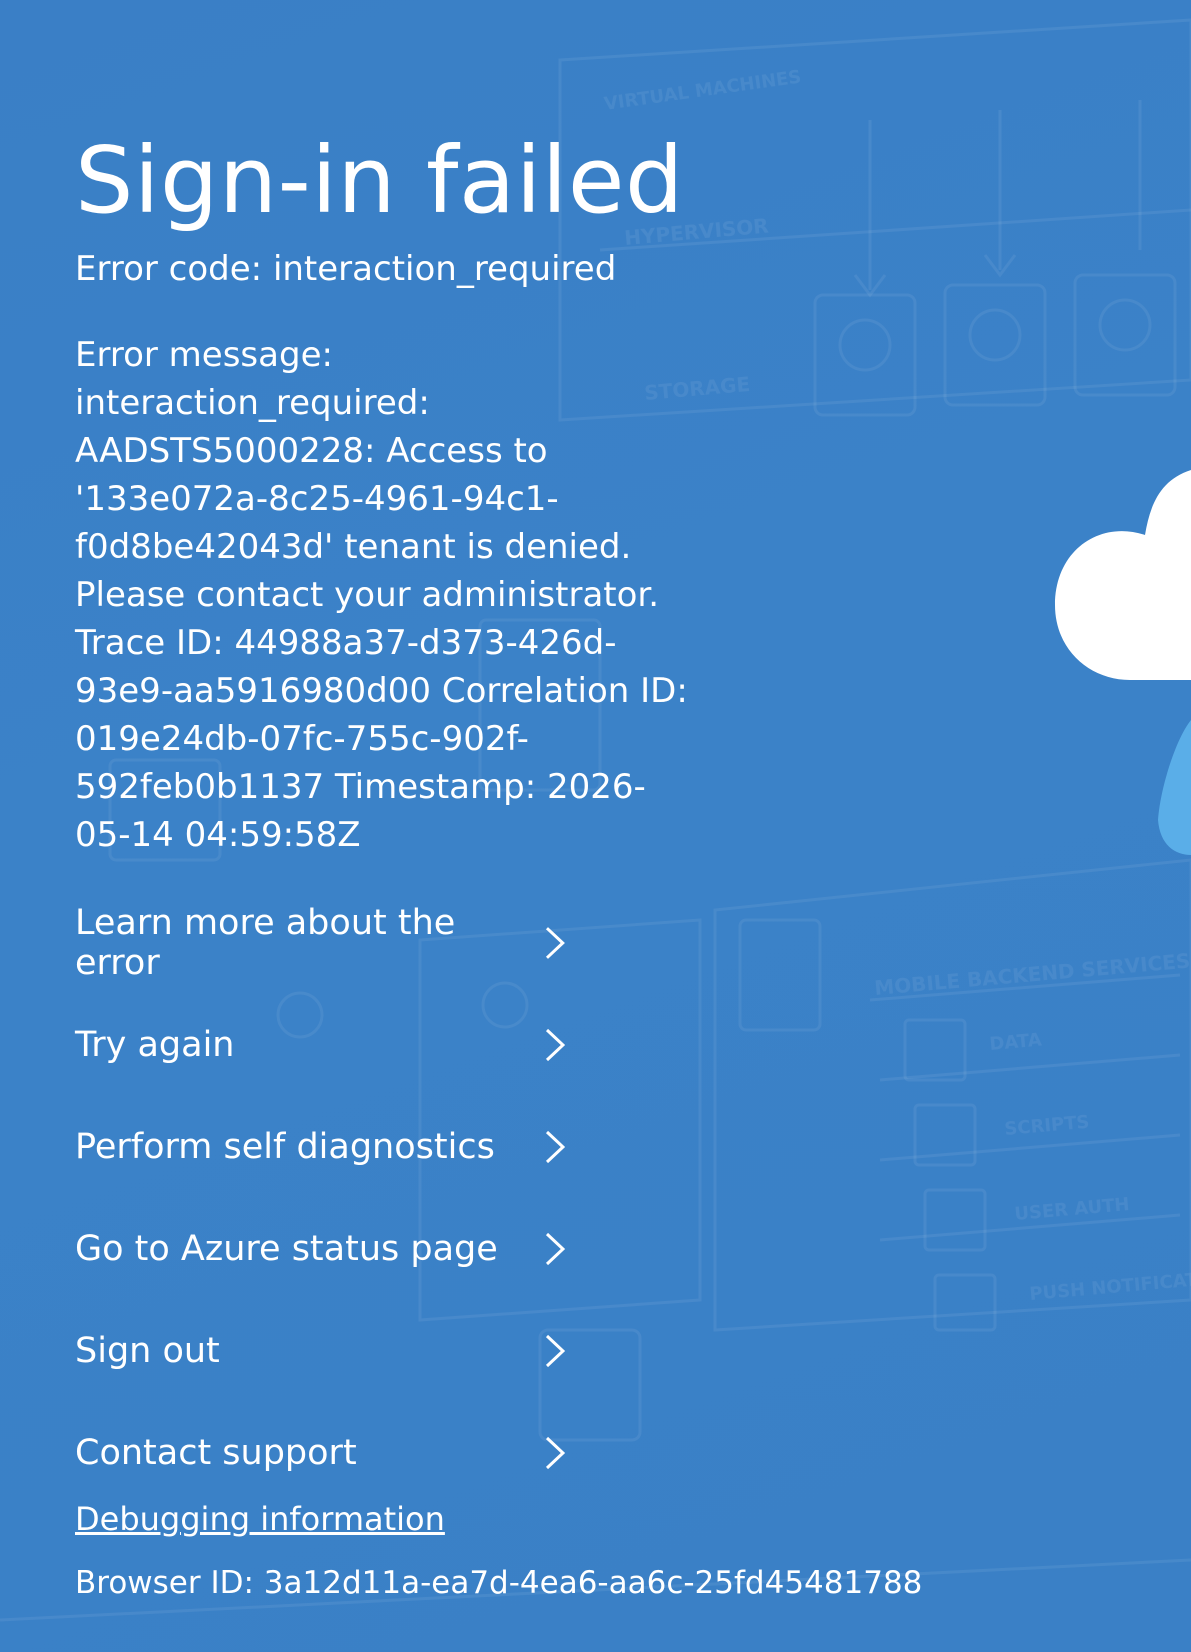 This screenshot has width=1191, height=1652. I want to click on self-diagnostics-link: Perform self diagnostics, so click(320, 1147).